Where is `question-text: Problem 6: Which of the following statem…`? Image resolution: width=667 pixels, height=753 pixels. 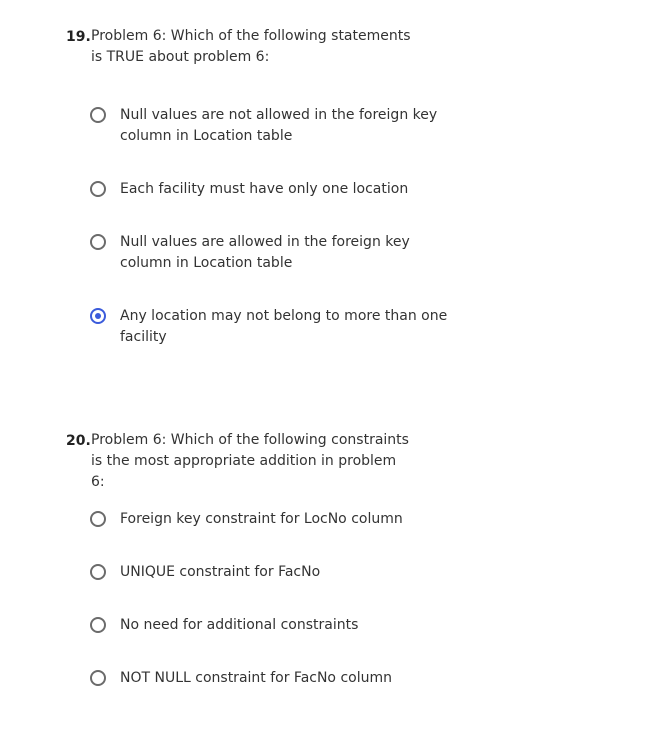
question-text: Problem 6: Which of the following statem… is located at coordinates (251, 46).